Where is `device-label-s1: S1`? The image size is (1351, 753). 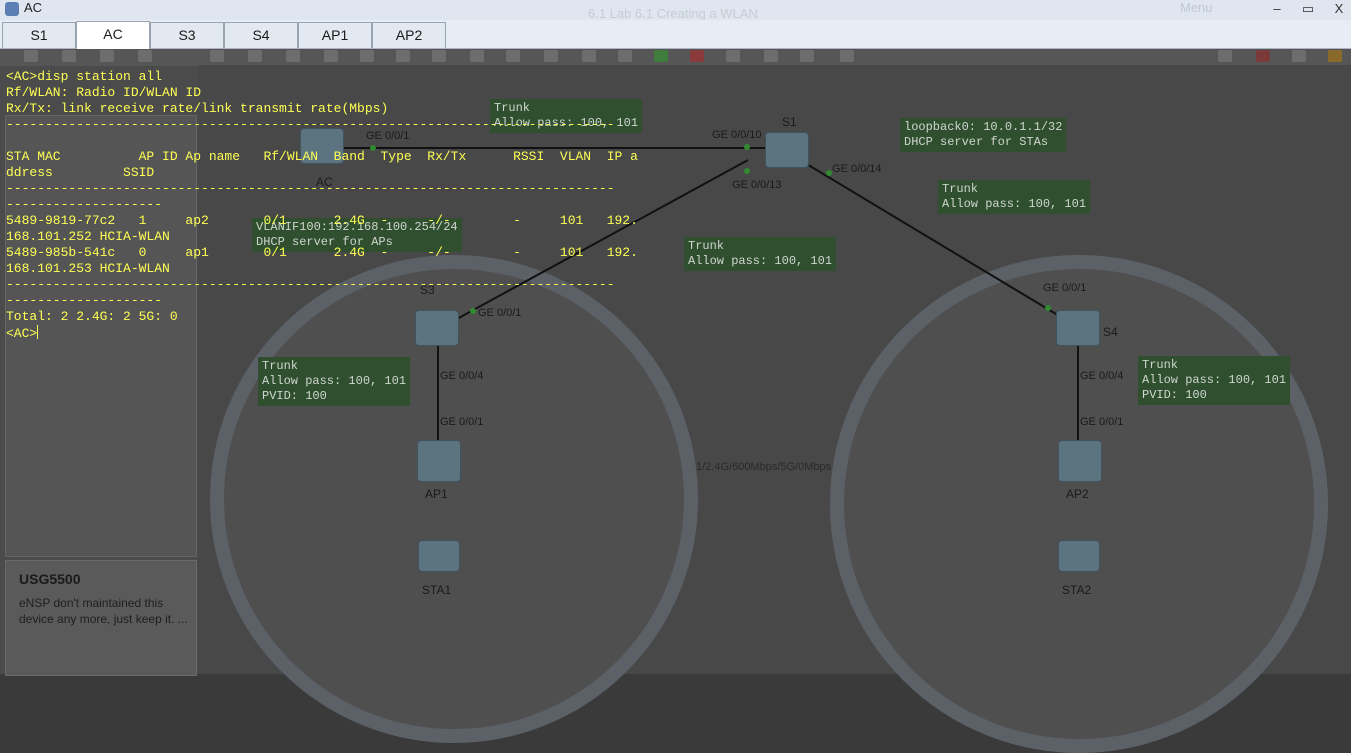
device-label-s1: S1 is located at coordinates (789, 122).